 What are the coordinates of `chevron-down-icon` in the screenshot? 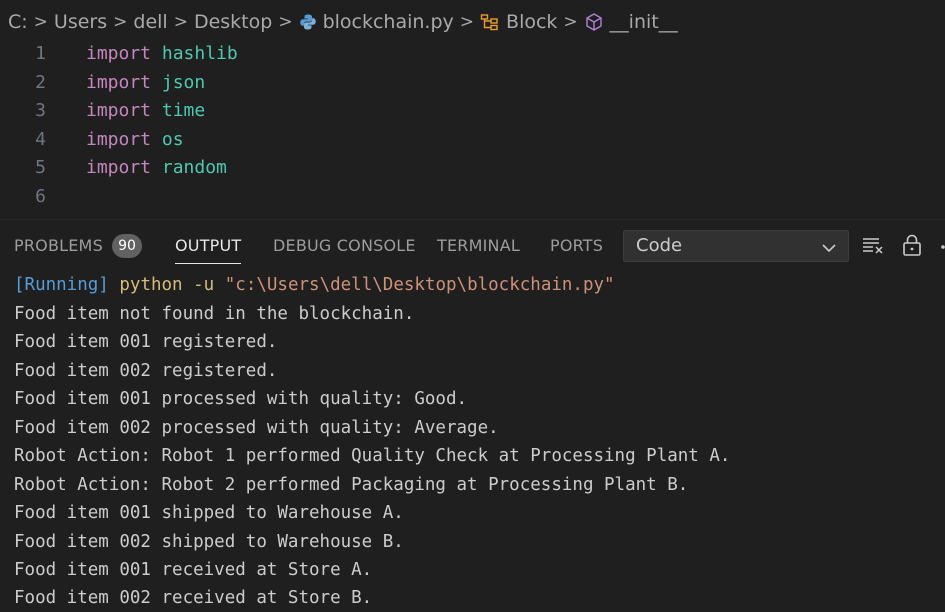 It's located at (829, 252).